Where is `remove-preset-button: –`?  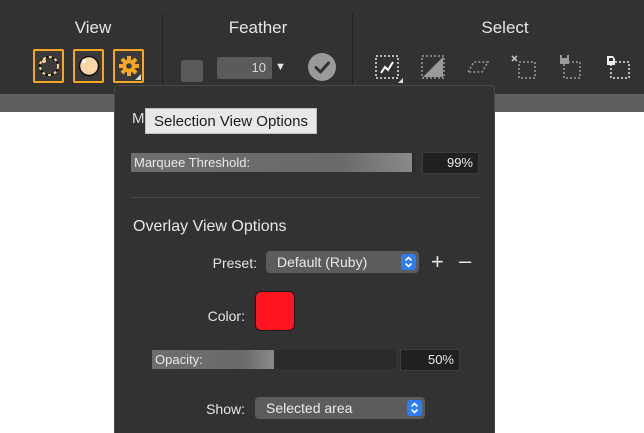 remove-preset-button: – is located at coordinates (465, 261).